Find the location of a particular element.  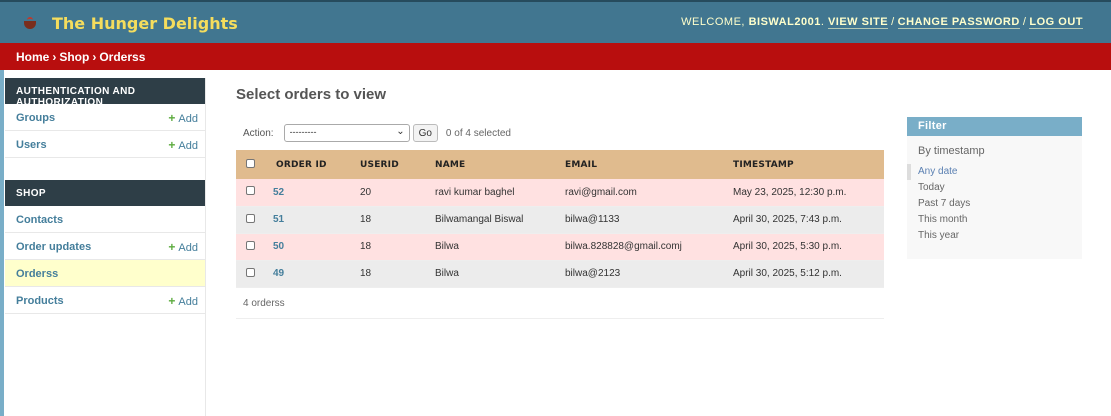

column-header-email: Email is located at coordinates (649, 164).